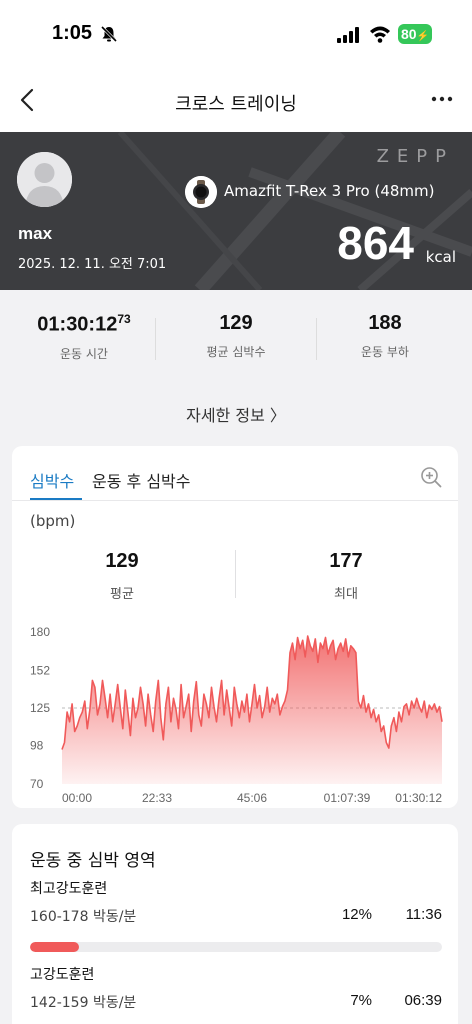  I want to click on duration-fraction: 73, so click(124, 319).